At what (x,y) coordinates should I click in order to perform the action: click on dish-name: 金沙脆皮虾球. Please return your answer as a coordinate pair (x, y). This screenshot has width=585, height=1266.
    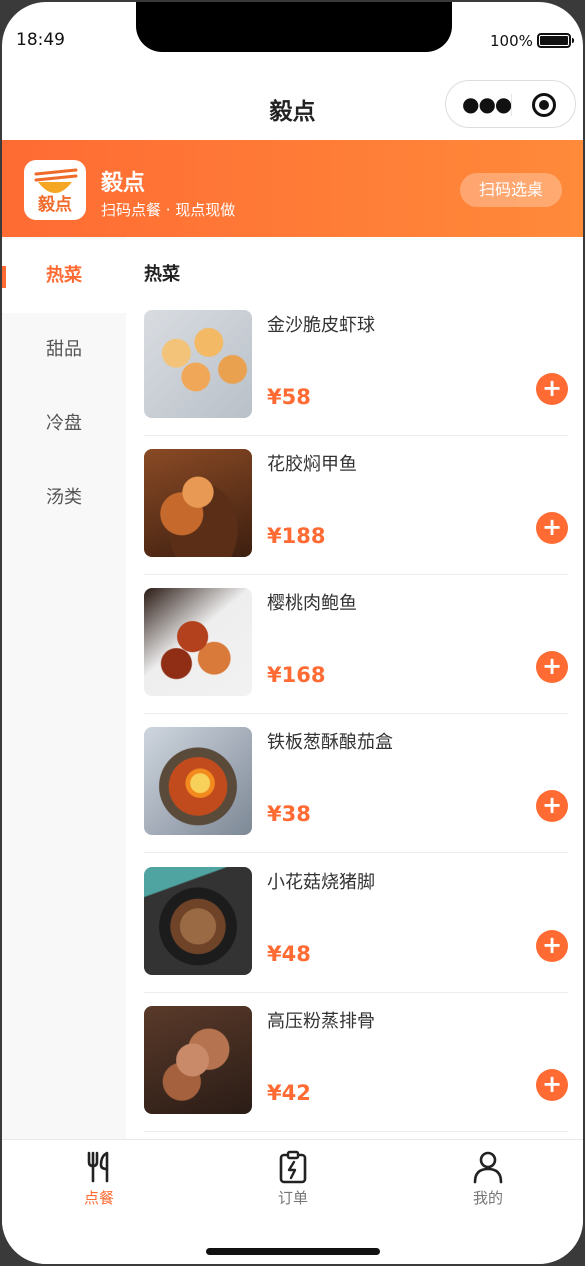
    Looking at the image, I should click on (321, 325).